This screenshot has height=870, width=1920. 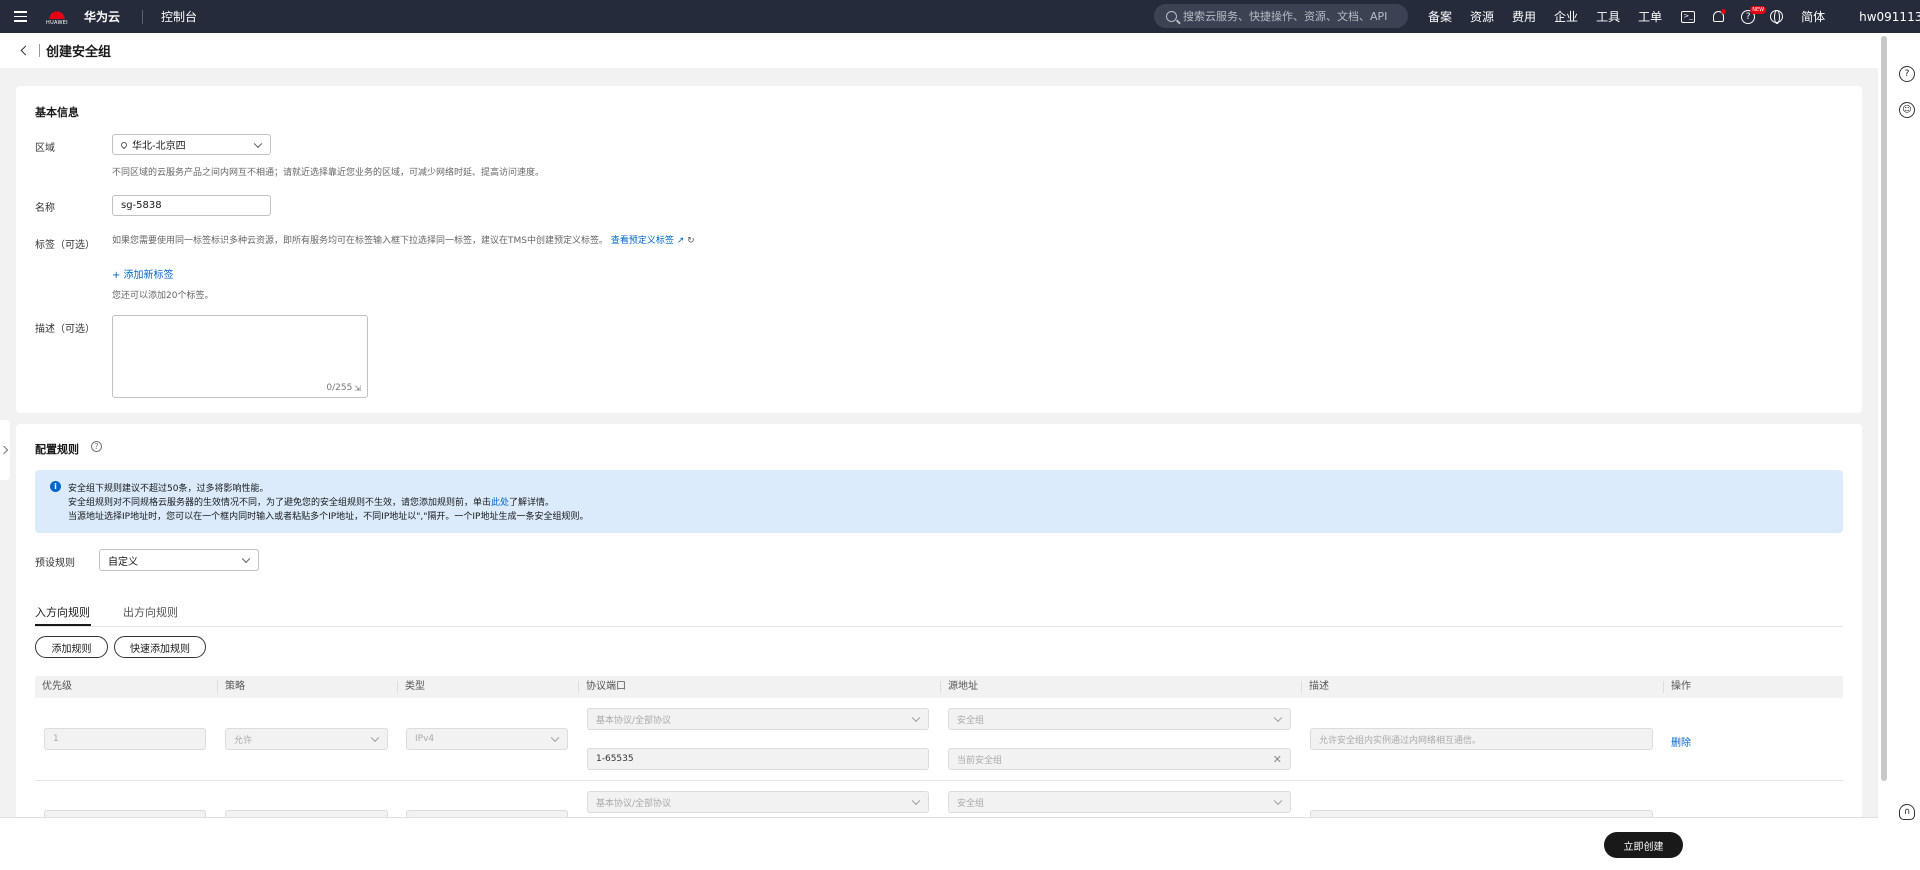 I want to click on type-select: IPv4, so click(x=487, y=739).